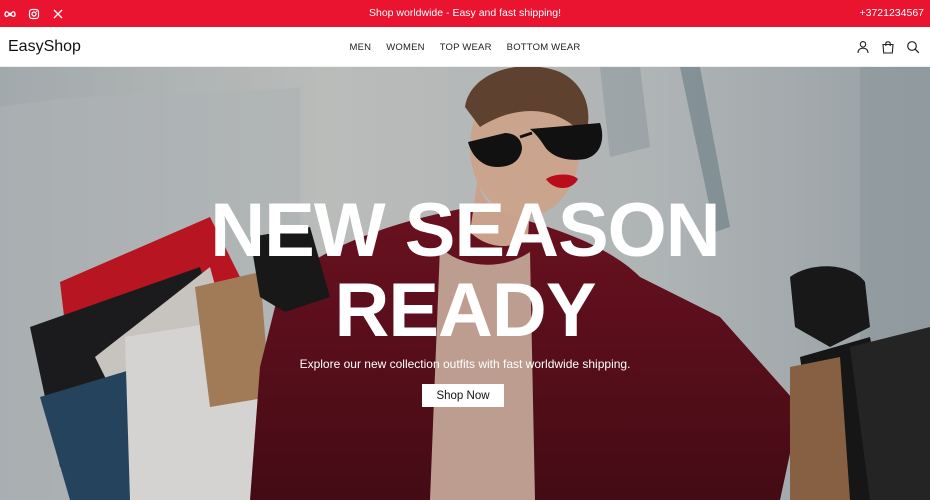 This screenshot has height=500, width=930. What do you see at coordinates (913, 47) in the screenshot?
I see `search-icon` at bounding box center [913, 47].